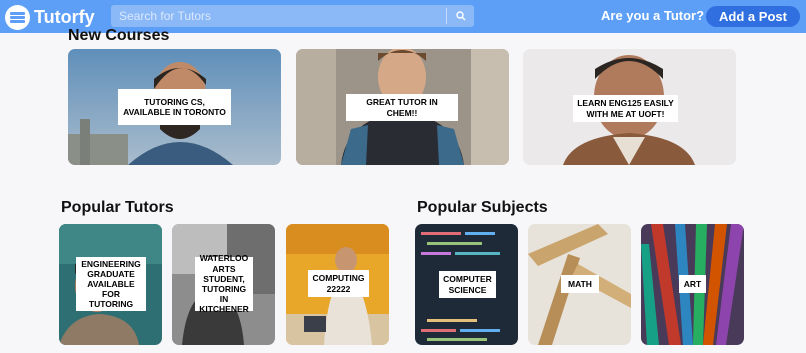 The width and height of the screenshot is (806, 353). What do you see at coordinates (119, 35) in the screenshot?
I see `new-courses-title: New Courses` at bounding box center [119, 35].